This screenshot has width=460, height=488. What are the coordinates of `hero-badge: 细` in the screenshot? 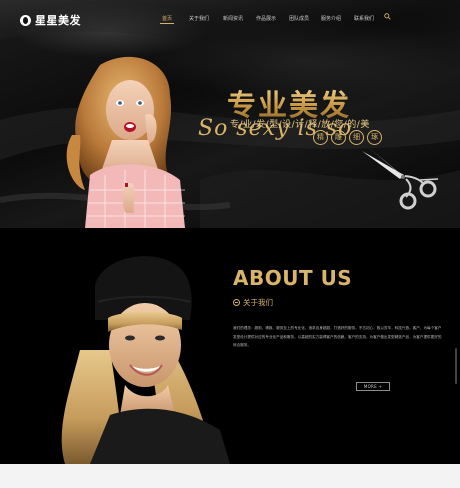 It's located at (356, 137).